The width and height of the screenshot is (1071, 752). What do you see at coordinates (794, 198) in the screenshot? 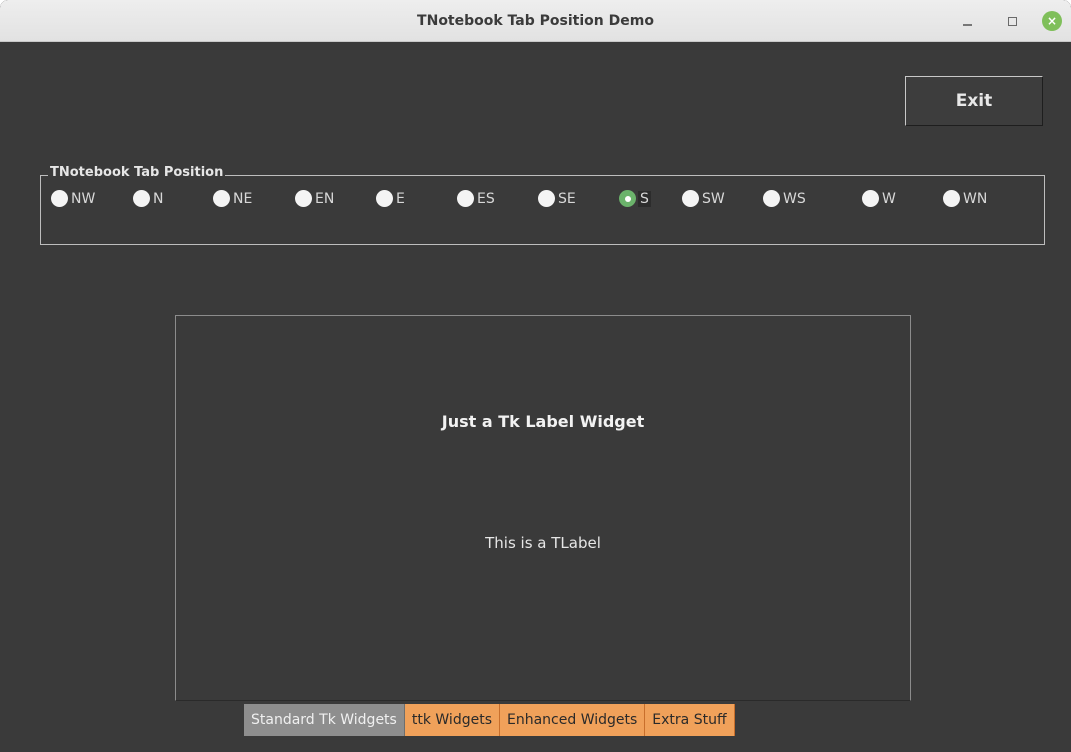
I see `radio-label: WS` at bounding box center [794, 198].